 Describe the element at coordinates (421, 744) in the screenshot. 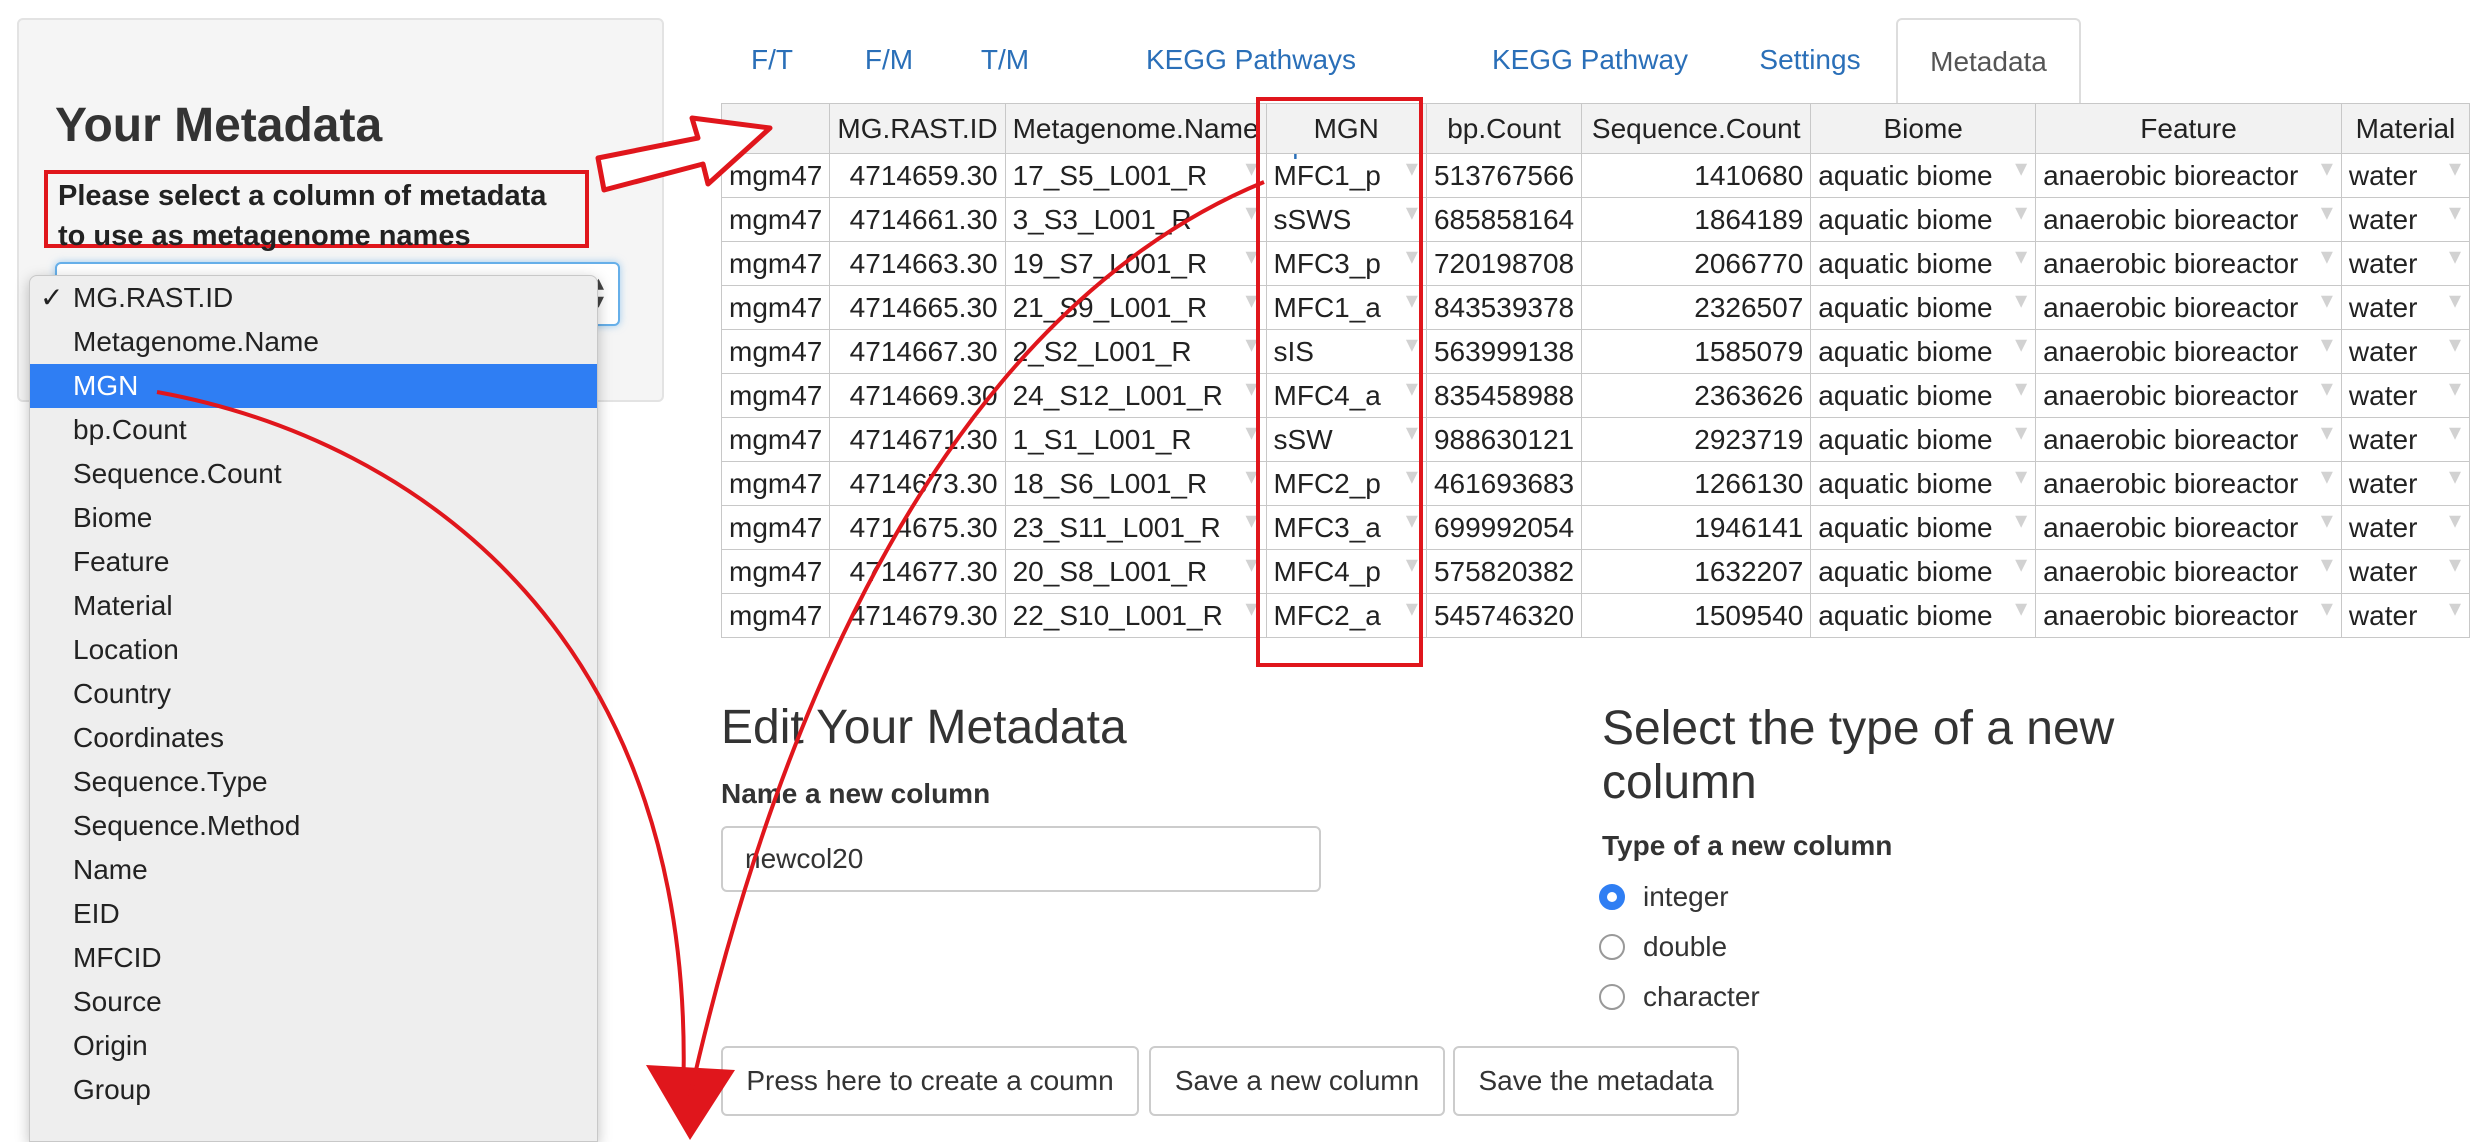

I see `curved-arrow-to-create-button` at that location.